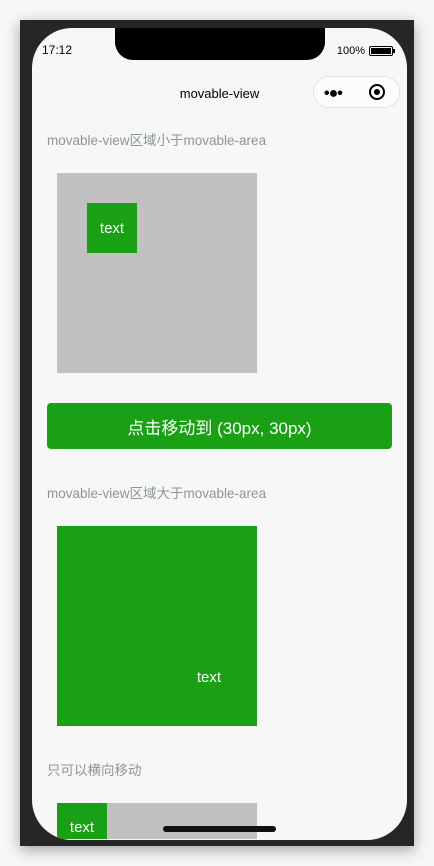 The height and width of the screenshot is (866, 434). I want to click on movable-area-horizontal: text, so click(157, 821).